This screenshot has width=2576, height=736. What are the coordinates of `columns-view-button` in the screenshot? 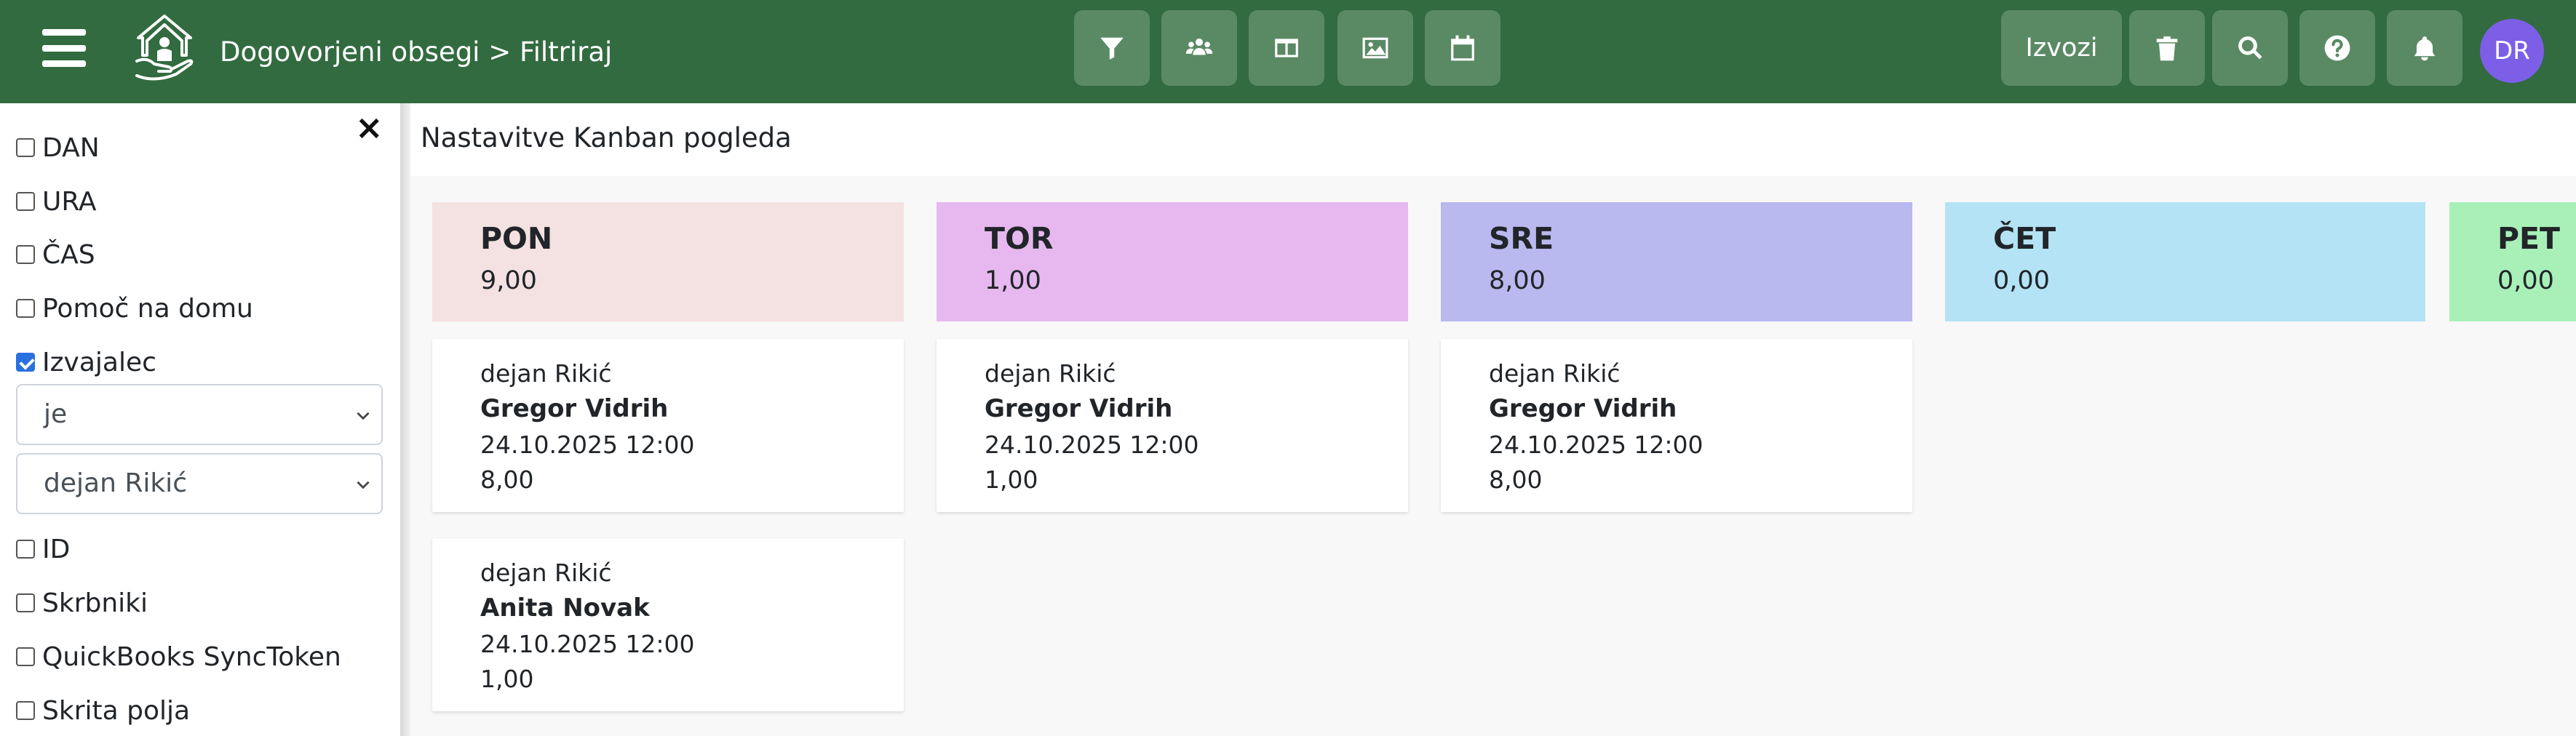 It's located at (1286, 48).